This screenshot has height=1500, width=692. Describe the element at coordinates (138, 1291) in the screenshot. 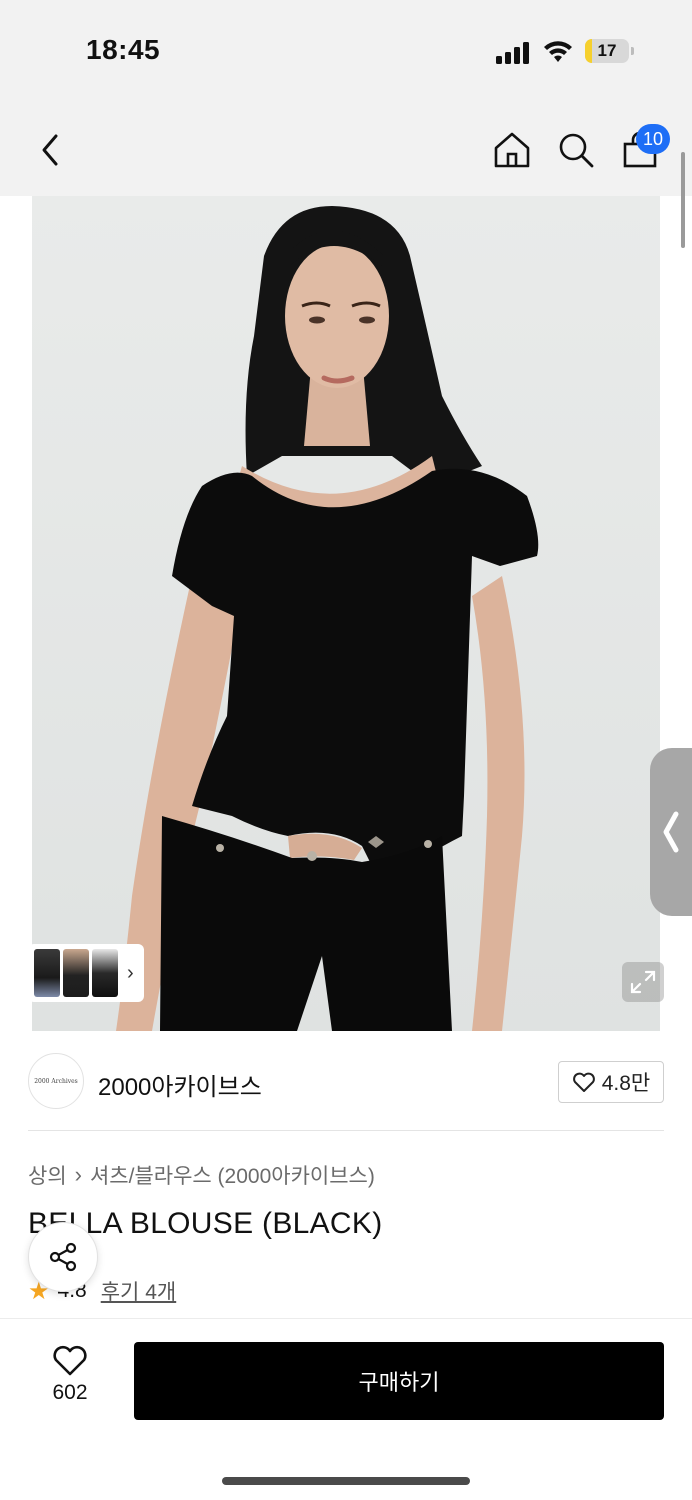

I see `review-link: 후기 4개` at that location.